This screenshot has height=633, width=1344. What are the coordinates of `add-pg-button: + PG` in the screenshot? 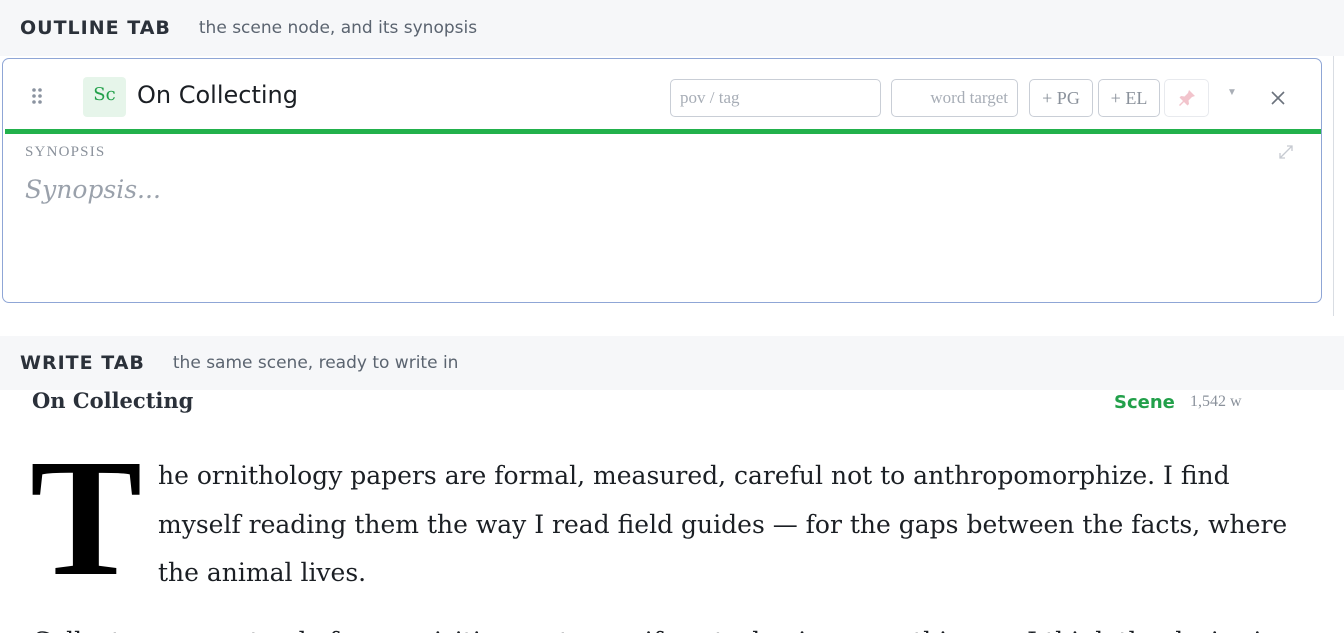 It's located at (1061, 98).